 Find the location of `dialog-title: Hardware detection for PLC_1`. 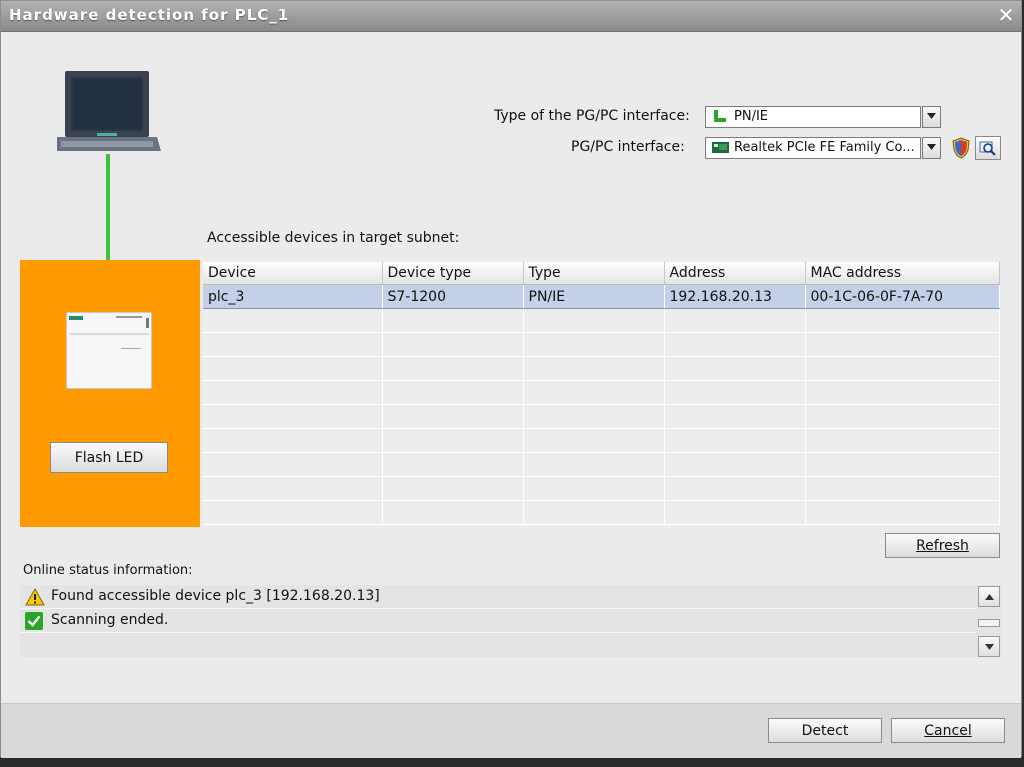

dialog-title: Hardware detection for PLC_1 is located at coordinates (149, 15).